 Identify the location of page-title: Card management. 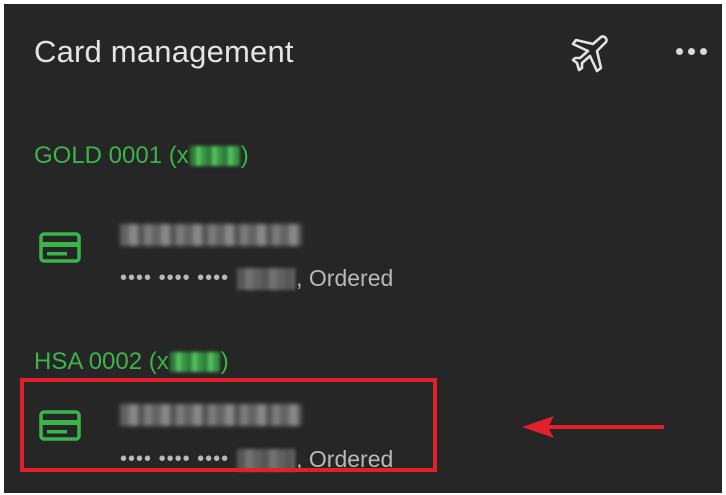
(164, 51).